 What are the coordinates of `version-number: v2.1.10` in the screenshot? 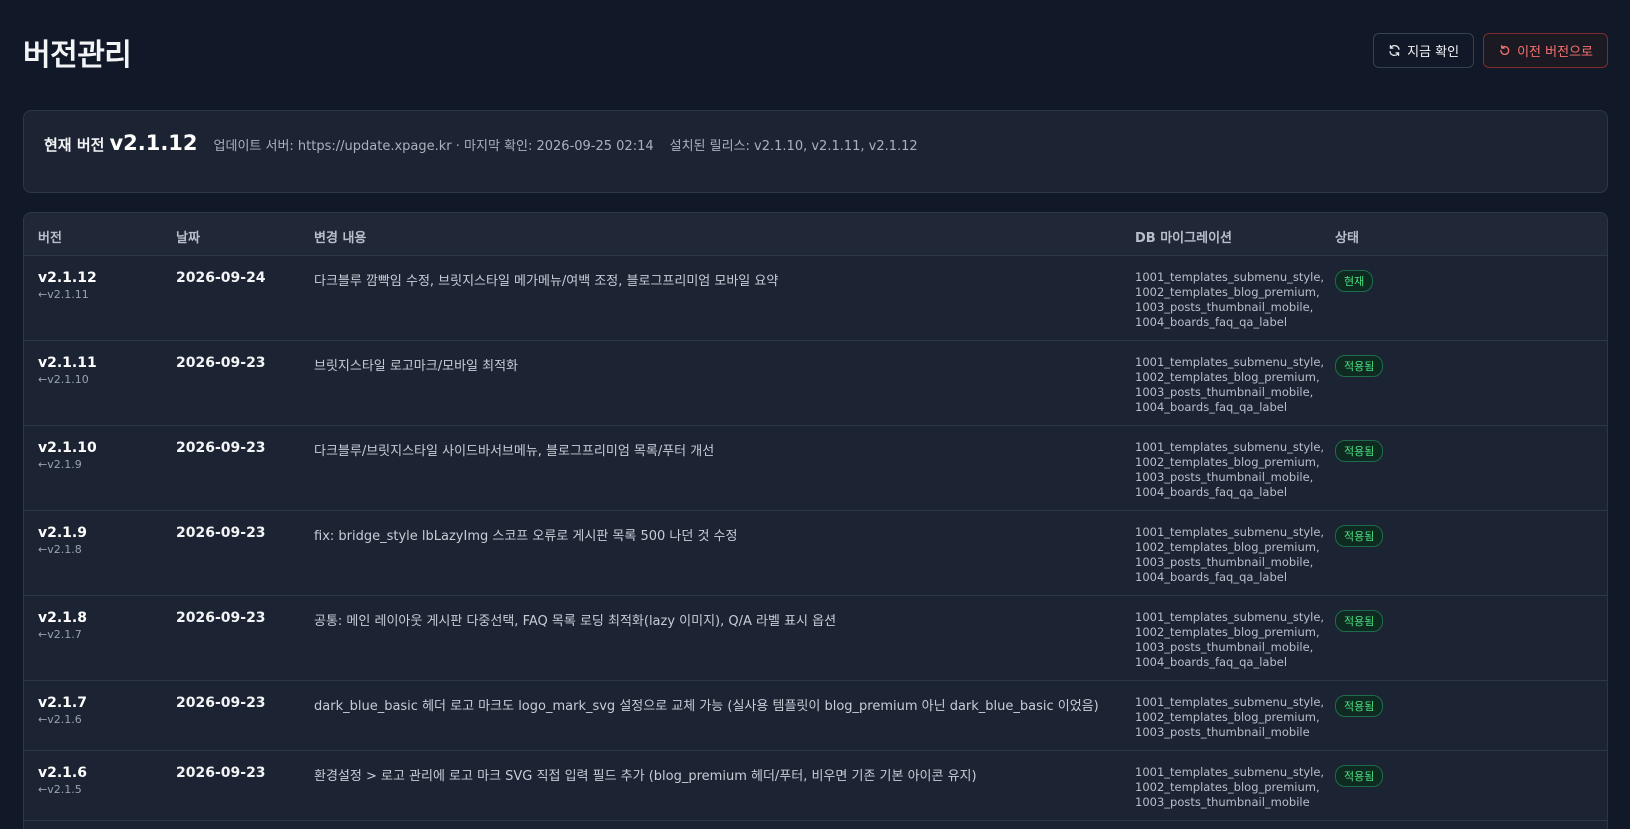 It's located at (67, 448).